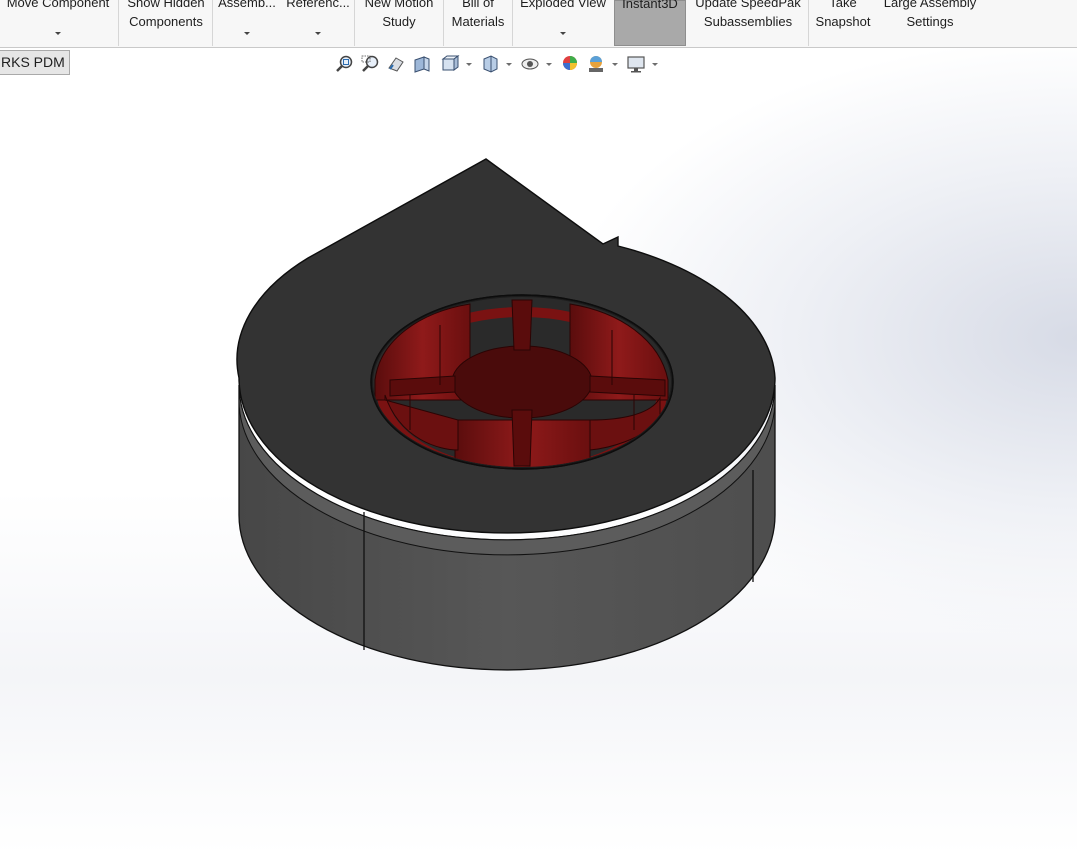 This screenshot has height=854, width=1077. Describe the element at coordinates (748, 23) in the screenshot. I see `update-speedpak-button: Update SpeedPak Subassemblies` at that location.